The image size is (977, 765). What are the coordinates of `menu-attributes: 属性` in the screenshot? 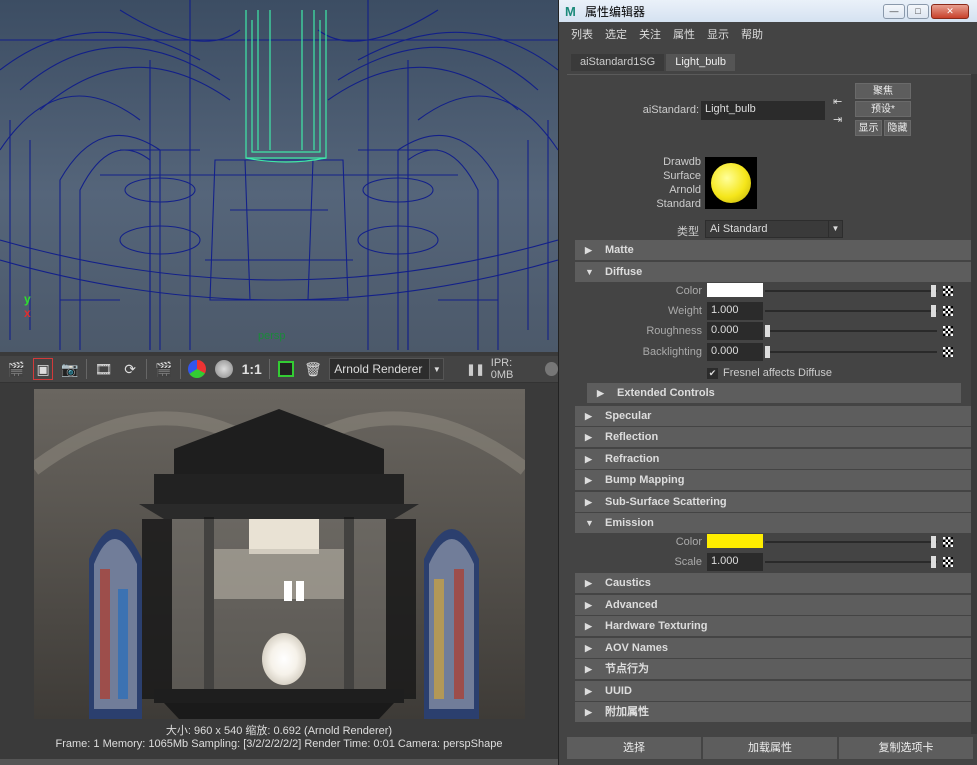 It's located at (684, 34).